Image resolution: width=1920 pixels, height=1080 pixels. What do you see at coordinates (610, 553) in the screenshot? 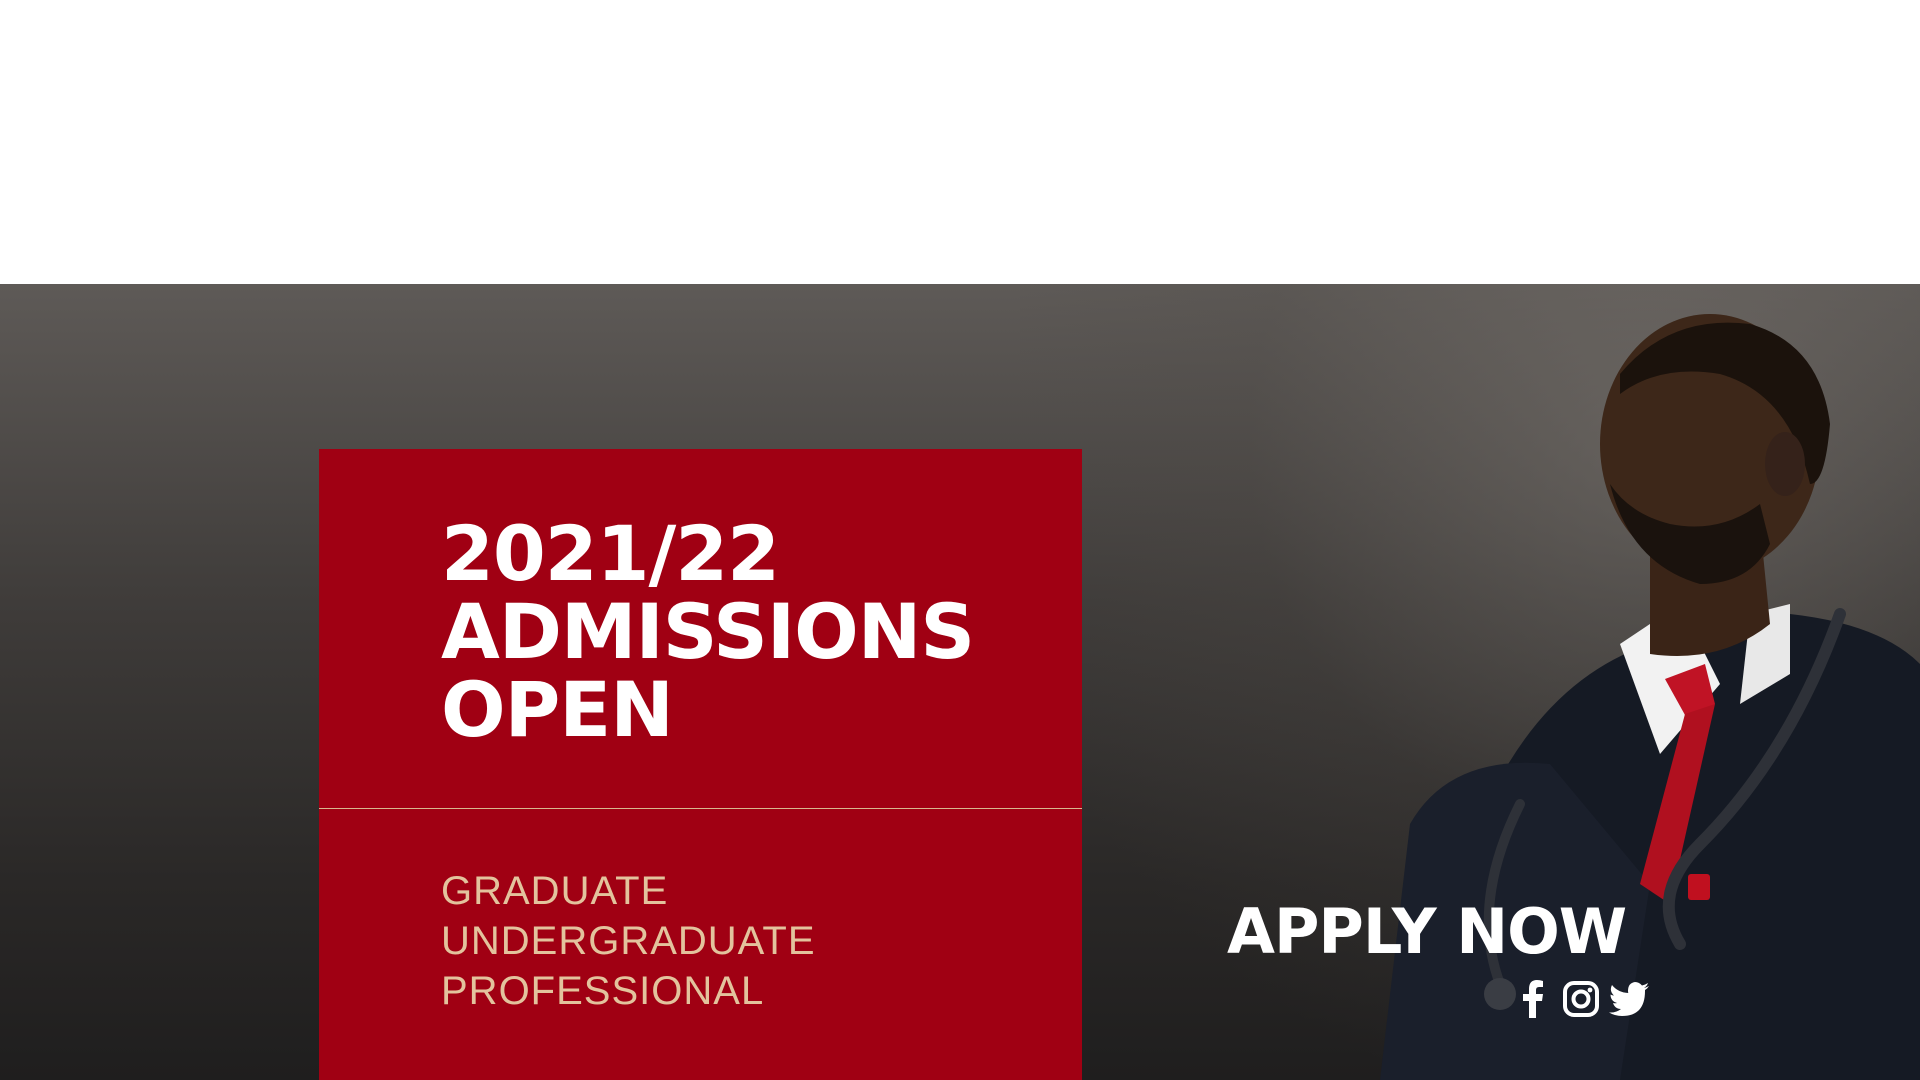
I see `headline-year: 2021/22` at bounding box center [610, 553].